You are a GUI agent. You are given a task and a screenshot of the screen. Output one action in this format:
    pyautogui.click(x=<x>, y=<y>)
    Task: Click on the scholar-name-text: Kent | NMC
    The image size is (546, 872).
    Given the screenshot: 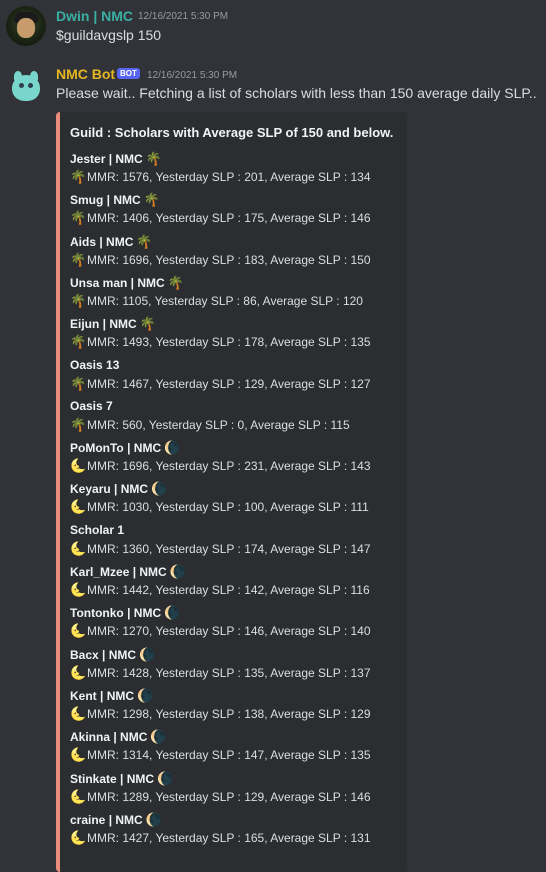 What is the action you would take?
    pyautogui.click(x=102, y=695)
    